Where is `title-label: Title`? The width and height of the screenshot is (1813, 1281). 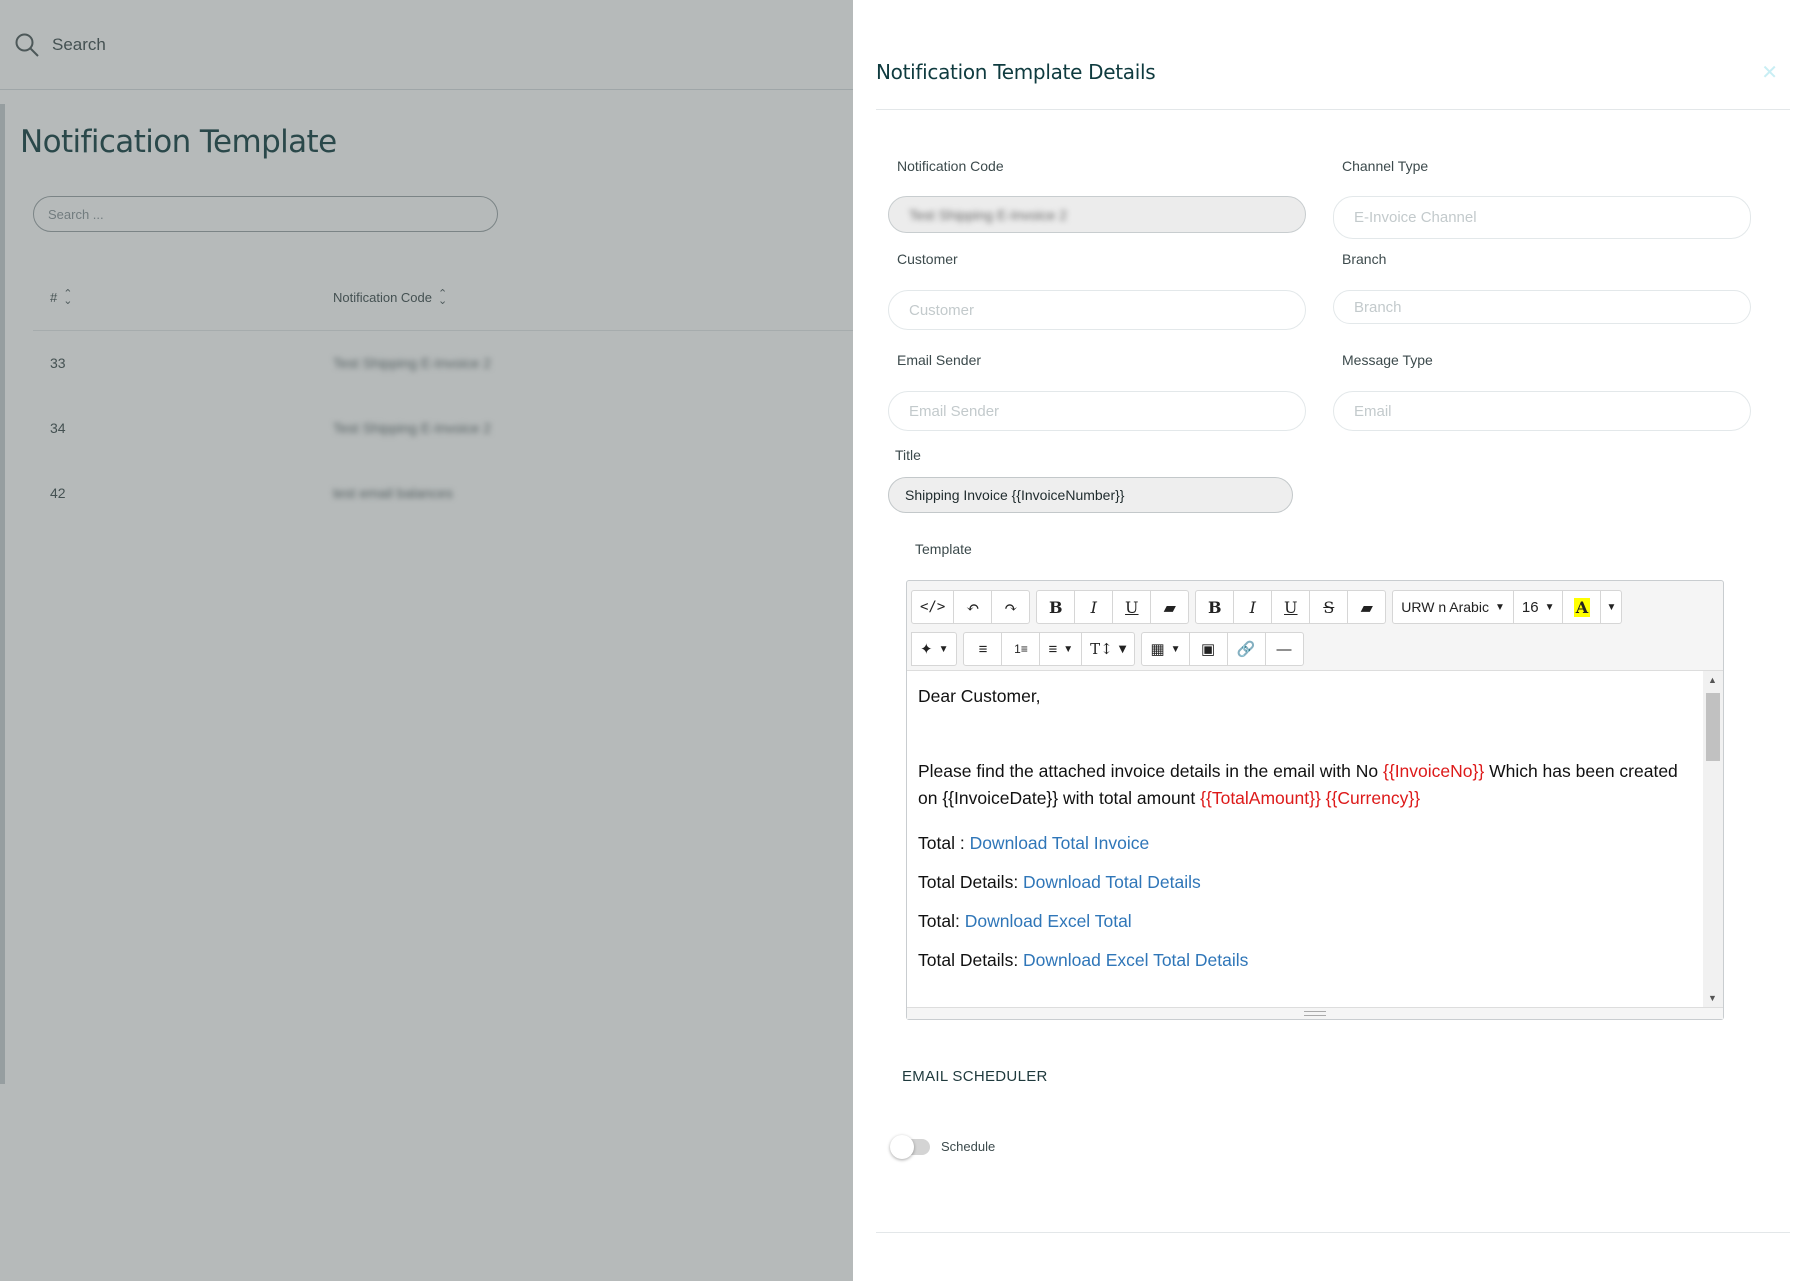
title-label: Title is located at coordinates (908, 455).